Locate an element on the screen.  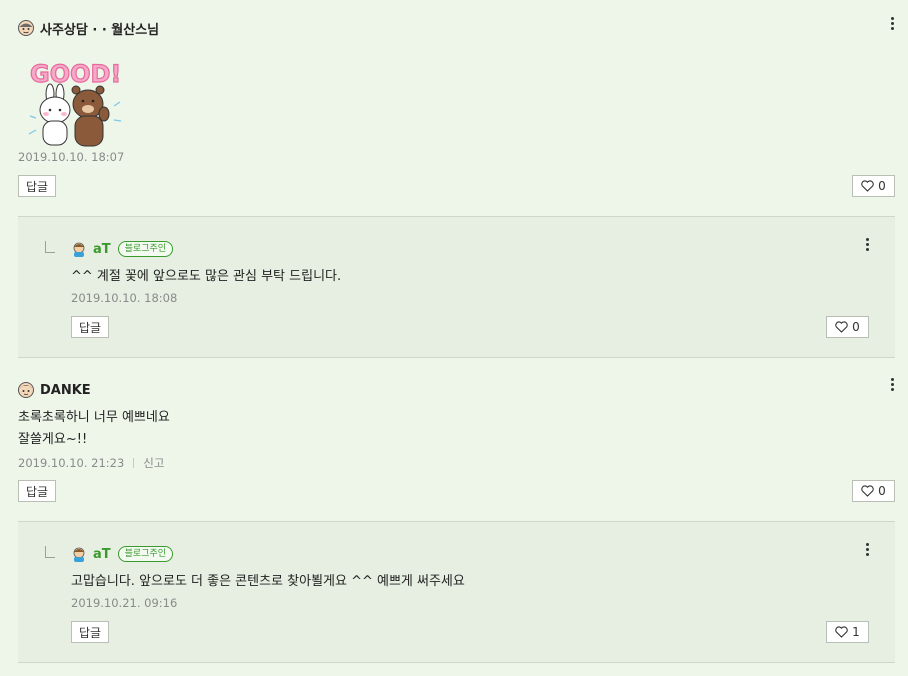
comment-date-text: 2019.10.10. 18:07 is located at coordinates (71, 157).